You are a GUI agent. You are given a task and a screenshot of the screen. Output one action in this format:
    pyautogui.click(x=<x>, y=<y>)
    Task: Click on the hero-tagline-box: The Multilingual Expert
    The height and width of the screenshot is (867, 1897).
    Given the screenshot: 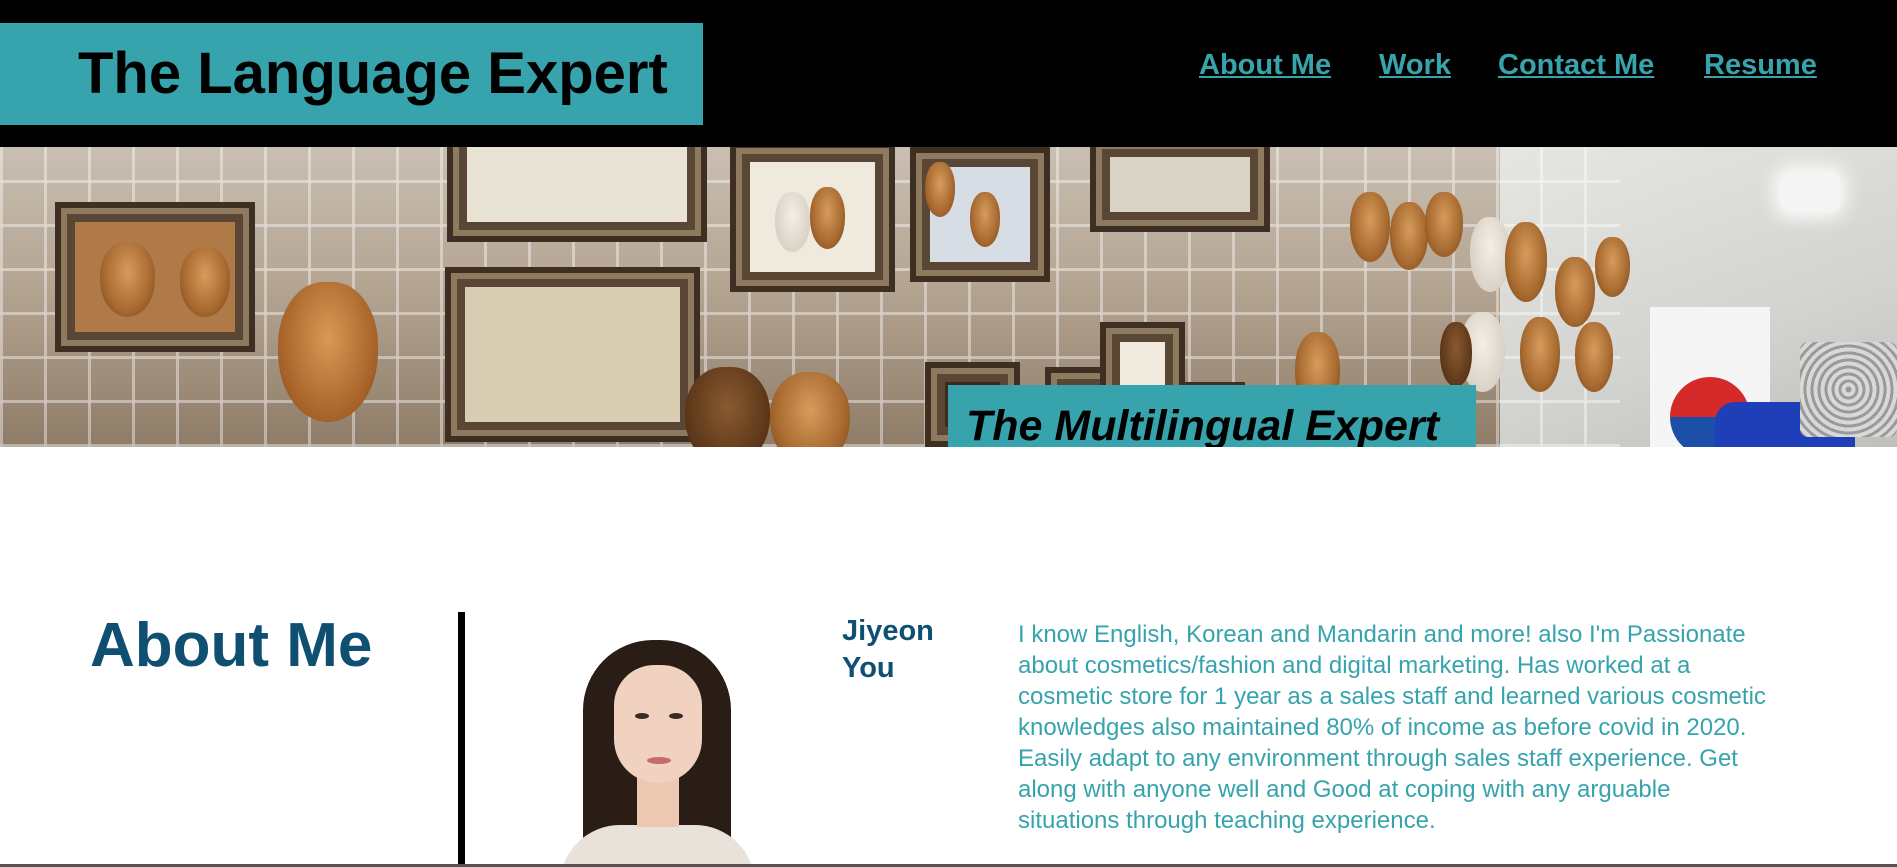 What is the action you would take?
    pyautogui.click(x=1212, y=416)
    